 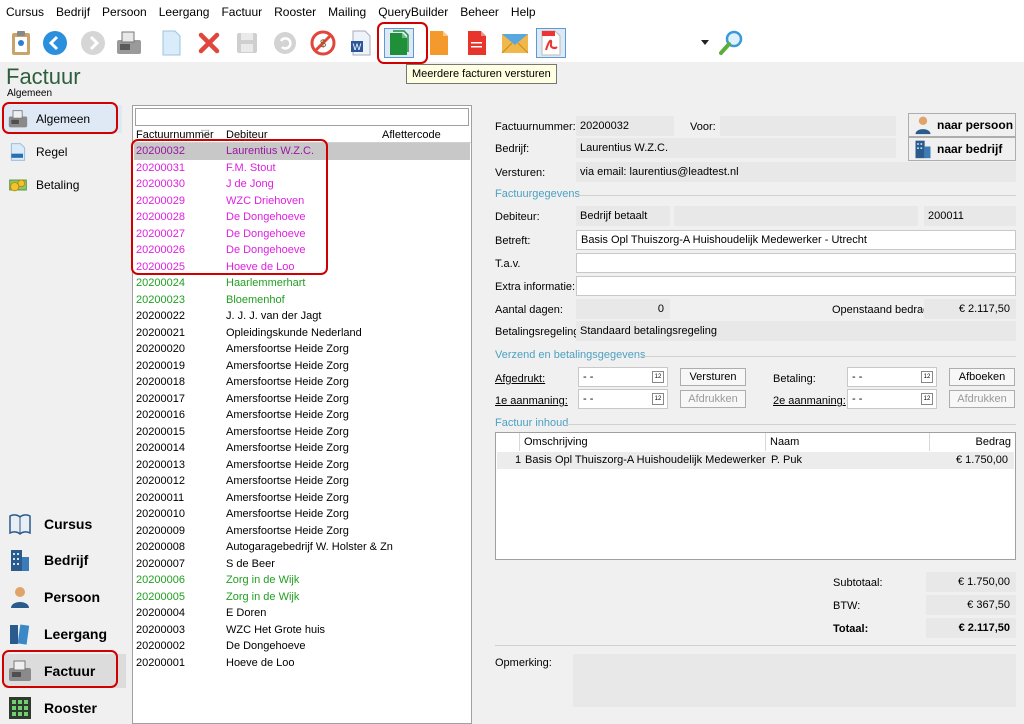 What do you see at coordinates (347, 12) in the screenshot?
I see `menu-mailing: Mailing` at bounding box center [347, 12].